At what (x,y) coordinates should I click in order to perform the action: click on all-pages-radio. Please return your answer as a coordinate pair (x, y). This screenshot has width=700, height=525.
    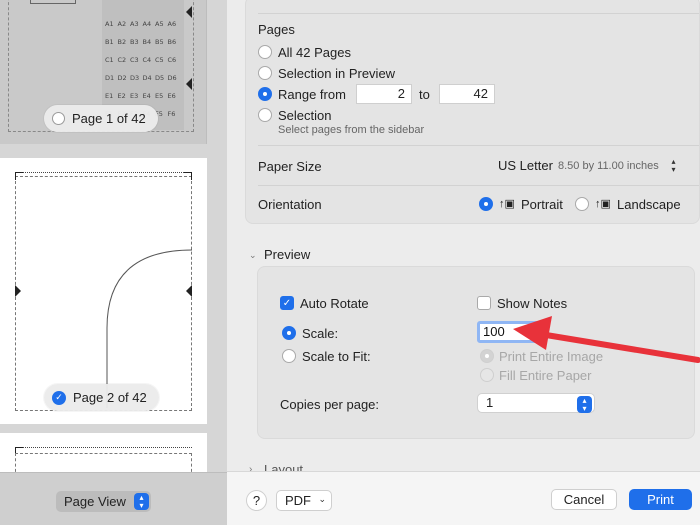
    Looking at the image, I should click on (265, 52).